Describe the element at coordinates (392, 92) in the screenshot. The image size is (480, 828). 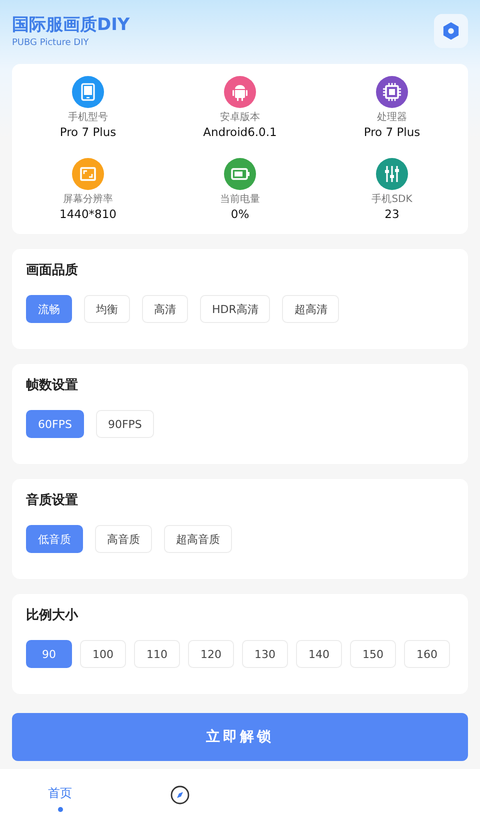
I see `chip-icon` at that location.